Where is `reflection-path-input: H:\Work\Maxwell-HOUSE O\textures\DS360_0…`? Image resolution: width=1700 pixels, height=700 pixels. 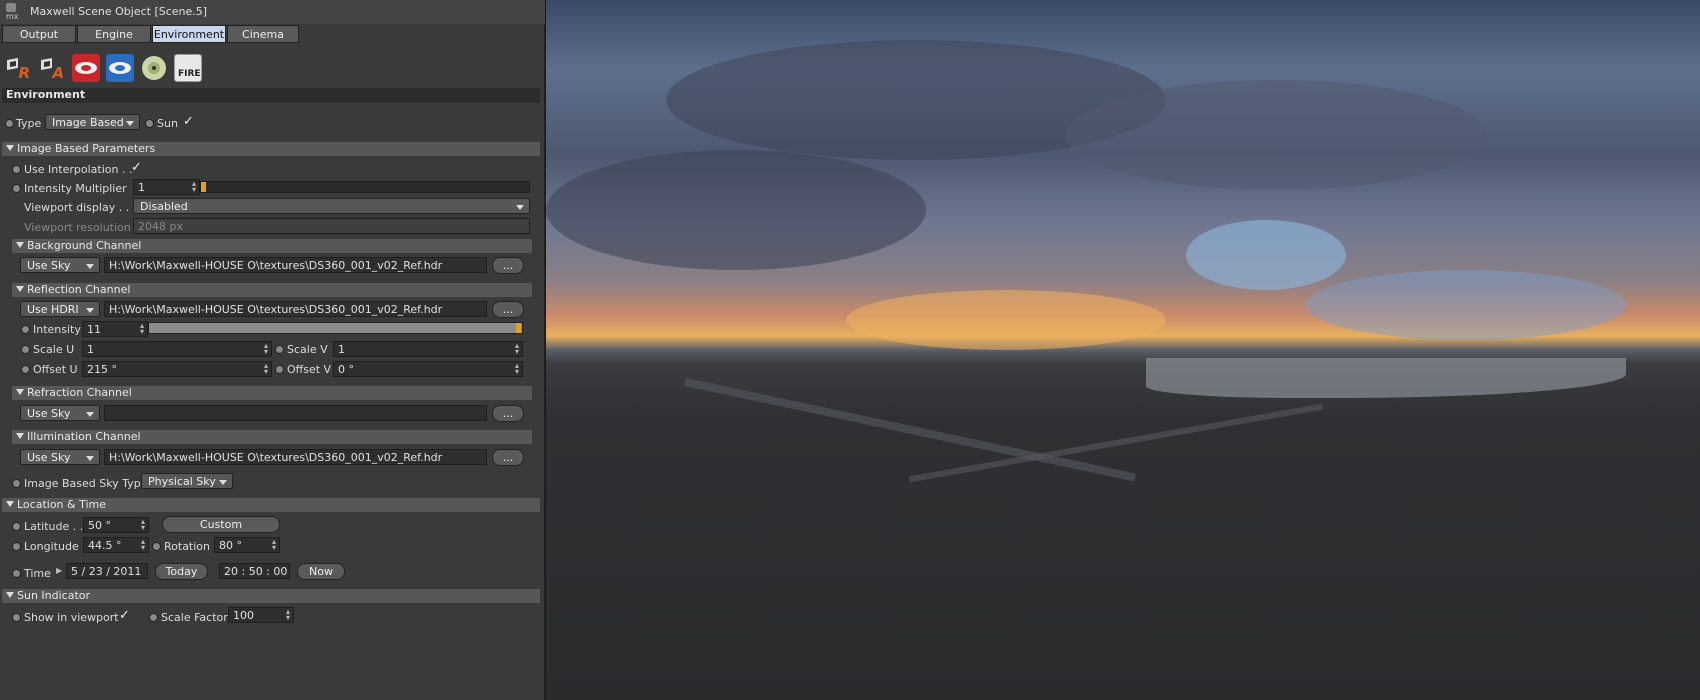
reflection-path-input: H:\Work\Maxwell-HOUSE O\textures\DS360_0… is located at coordinates (295, 309).